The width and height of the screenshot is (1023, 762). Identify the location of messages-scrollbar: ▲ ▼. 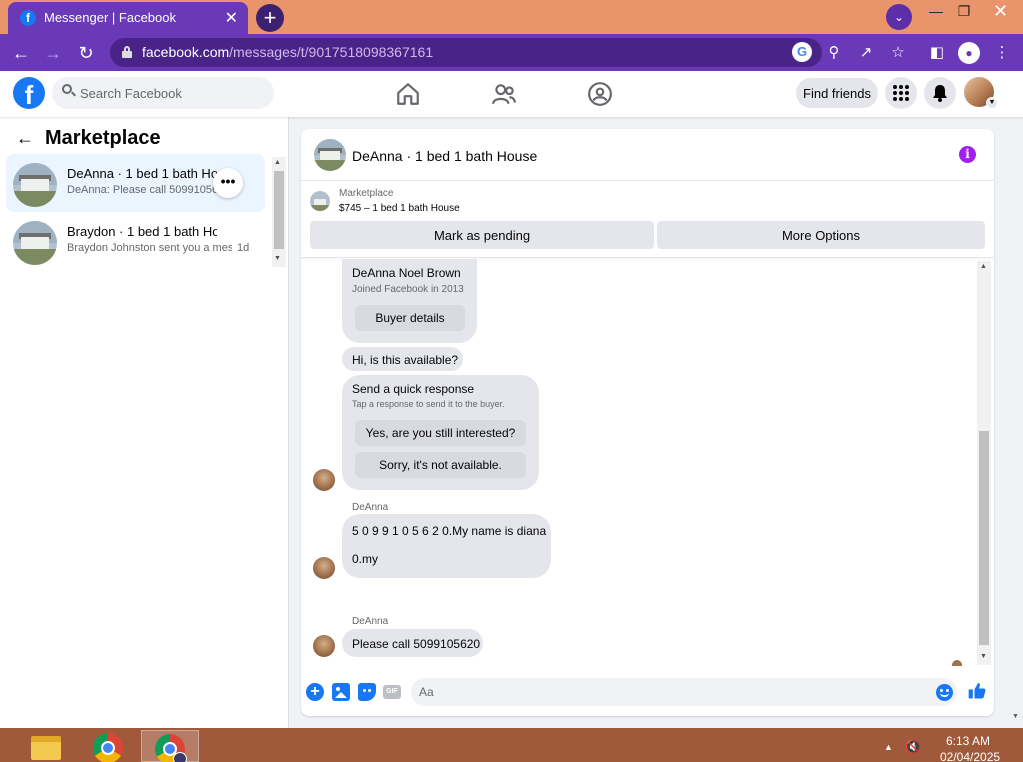
(984, 463).